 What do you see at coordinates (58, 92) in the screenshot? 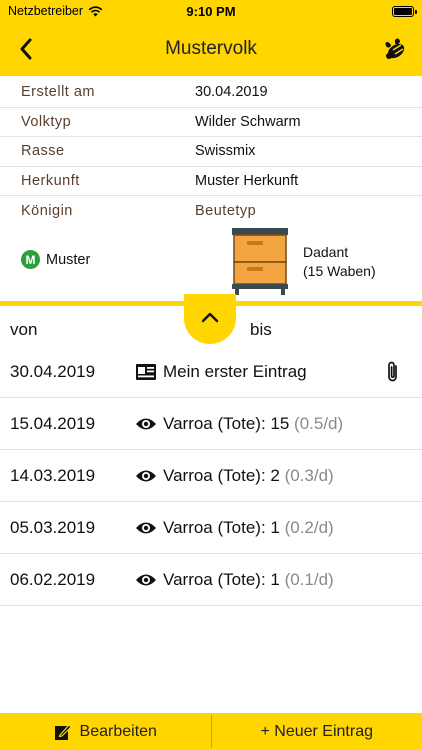
I see `info-label: Erstellt am` at bounding box center [58, 92].